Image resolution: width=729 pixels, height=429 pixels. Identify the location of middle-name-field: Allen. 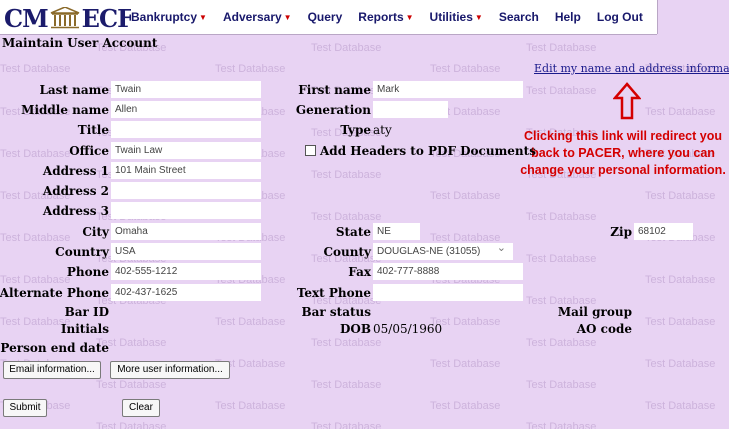
(186, 109).